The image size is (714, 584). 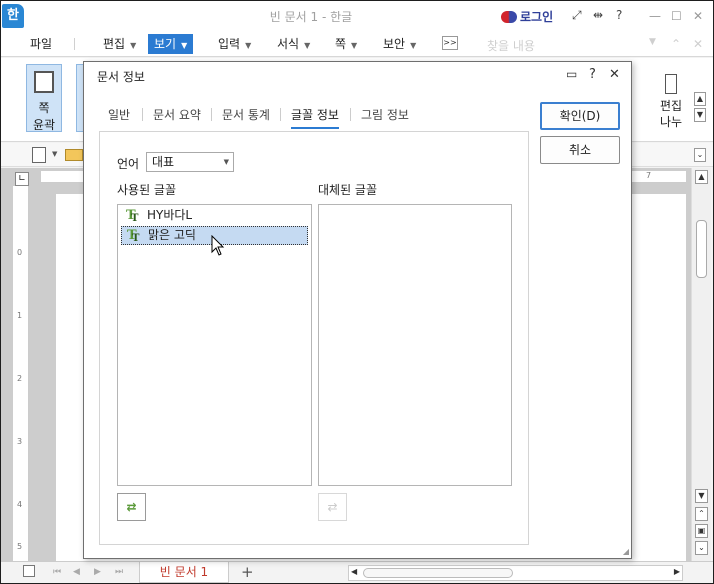 What do you see at coordinates (44, 108) in the screenshot?
I see `page-outline-label-1: 쪽` at bounding box center [44, 108].